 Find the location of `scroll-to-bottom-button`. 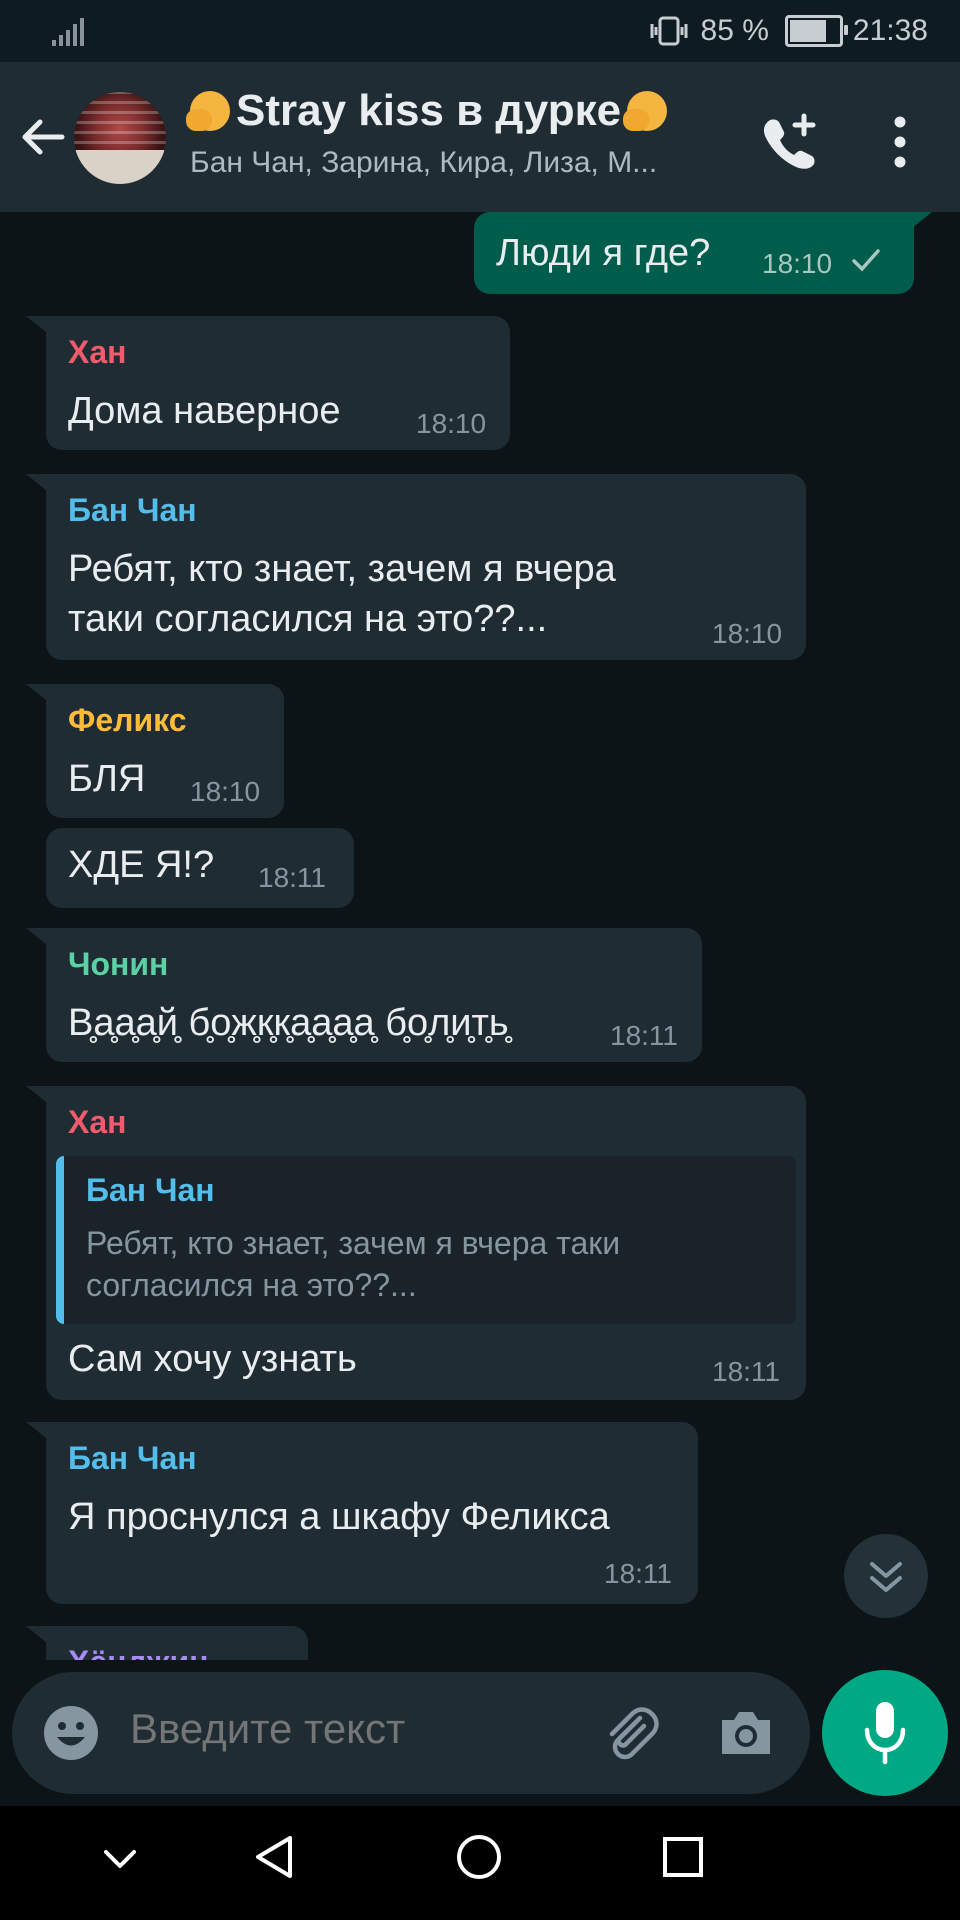

scroll-to-bottom-button is located at coordinates (886, 1576).